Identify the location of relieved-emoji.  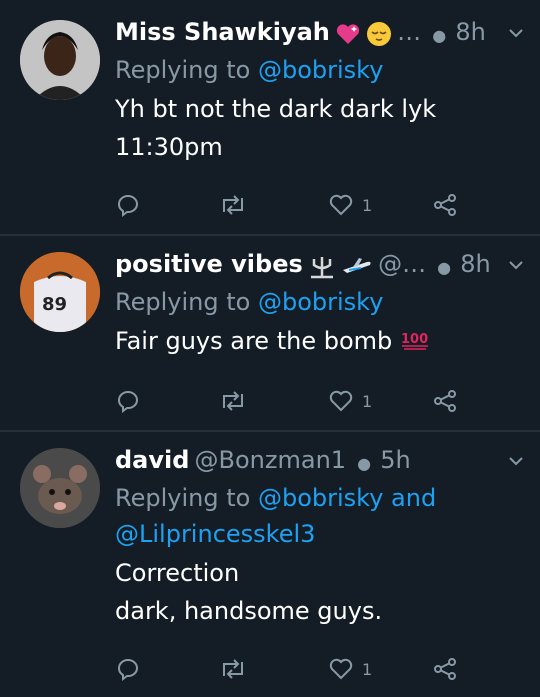
(379, 36).